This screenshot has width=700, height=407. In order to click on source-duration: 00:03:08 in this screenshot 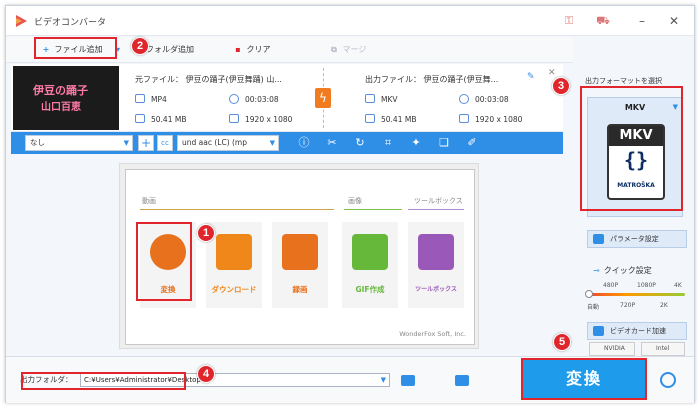, I will do `click(254, 99)`.